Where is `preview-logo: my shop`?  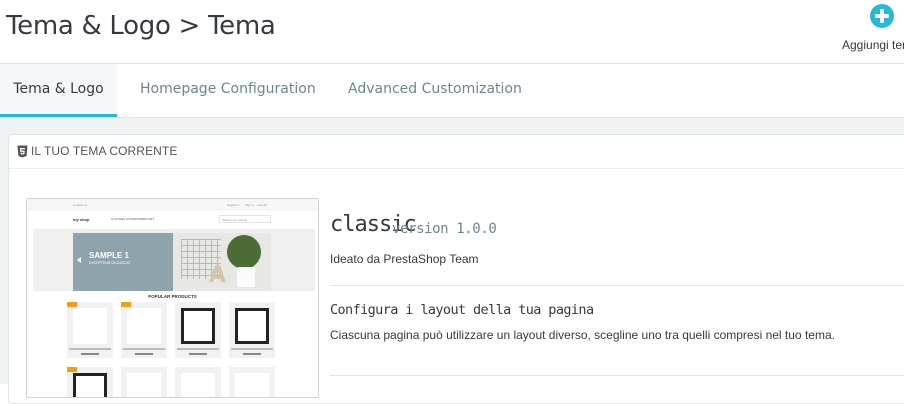 preview-logo: my shop is located at coordinates (81, 219).